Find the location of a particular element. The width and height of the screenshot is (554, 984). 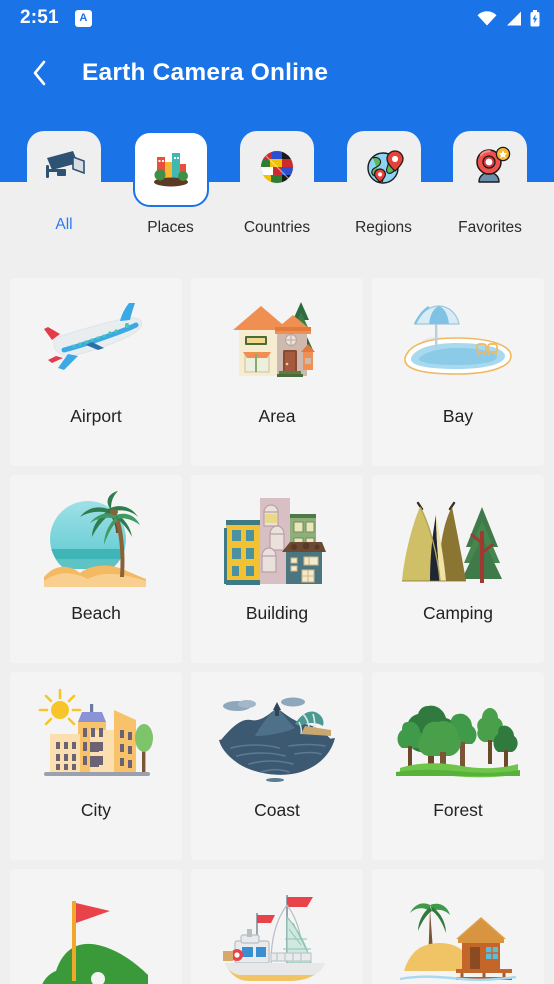

card-bay-art is located at coordinates (458, 342).